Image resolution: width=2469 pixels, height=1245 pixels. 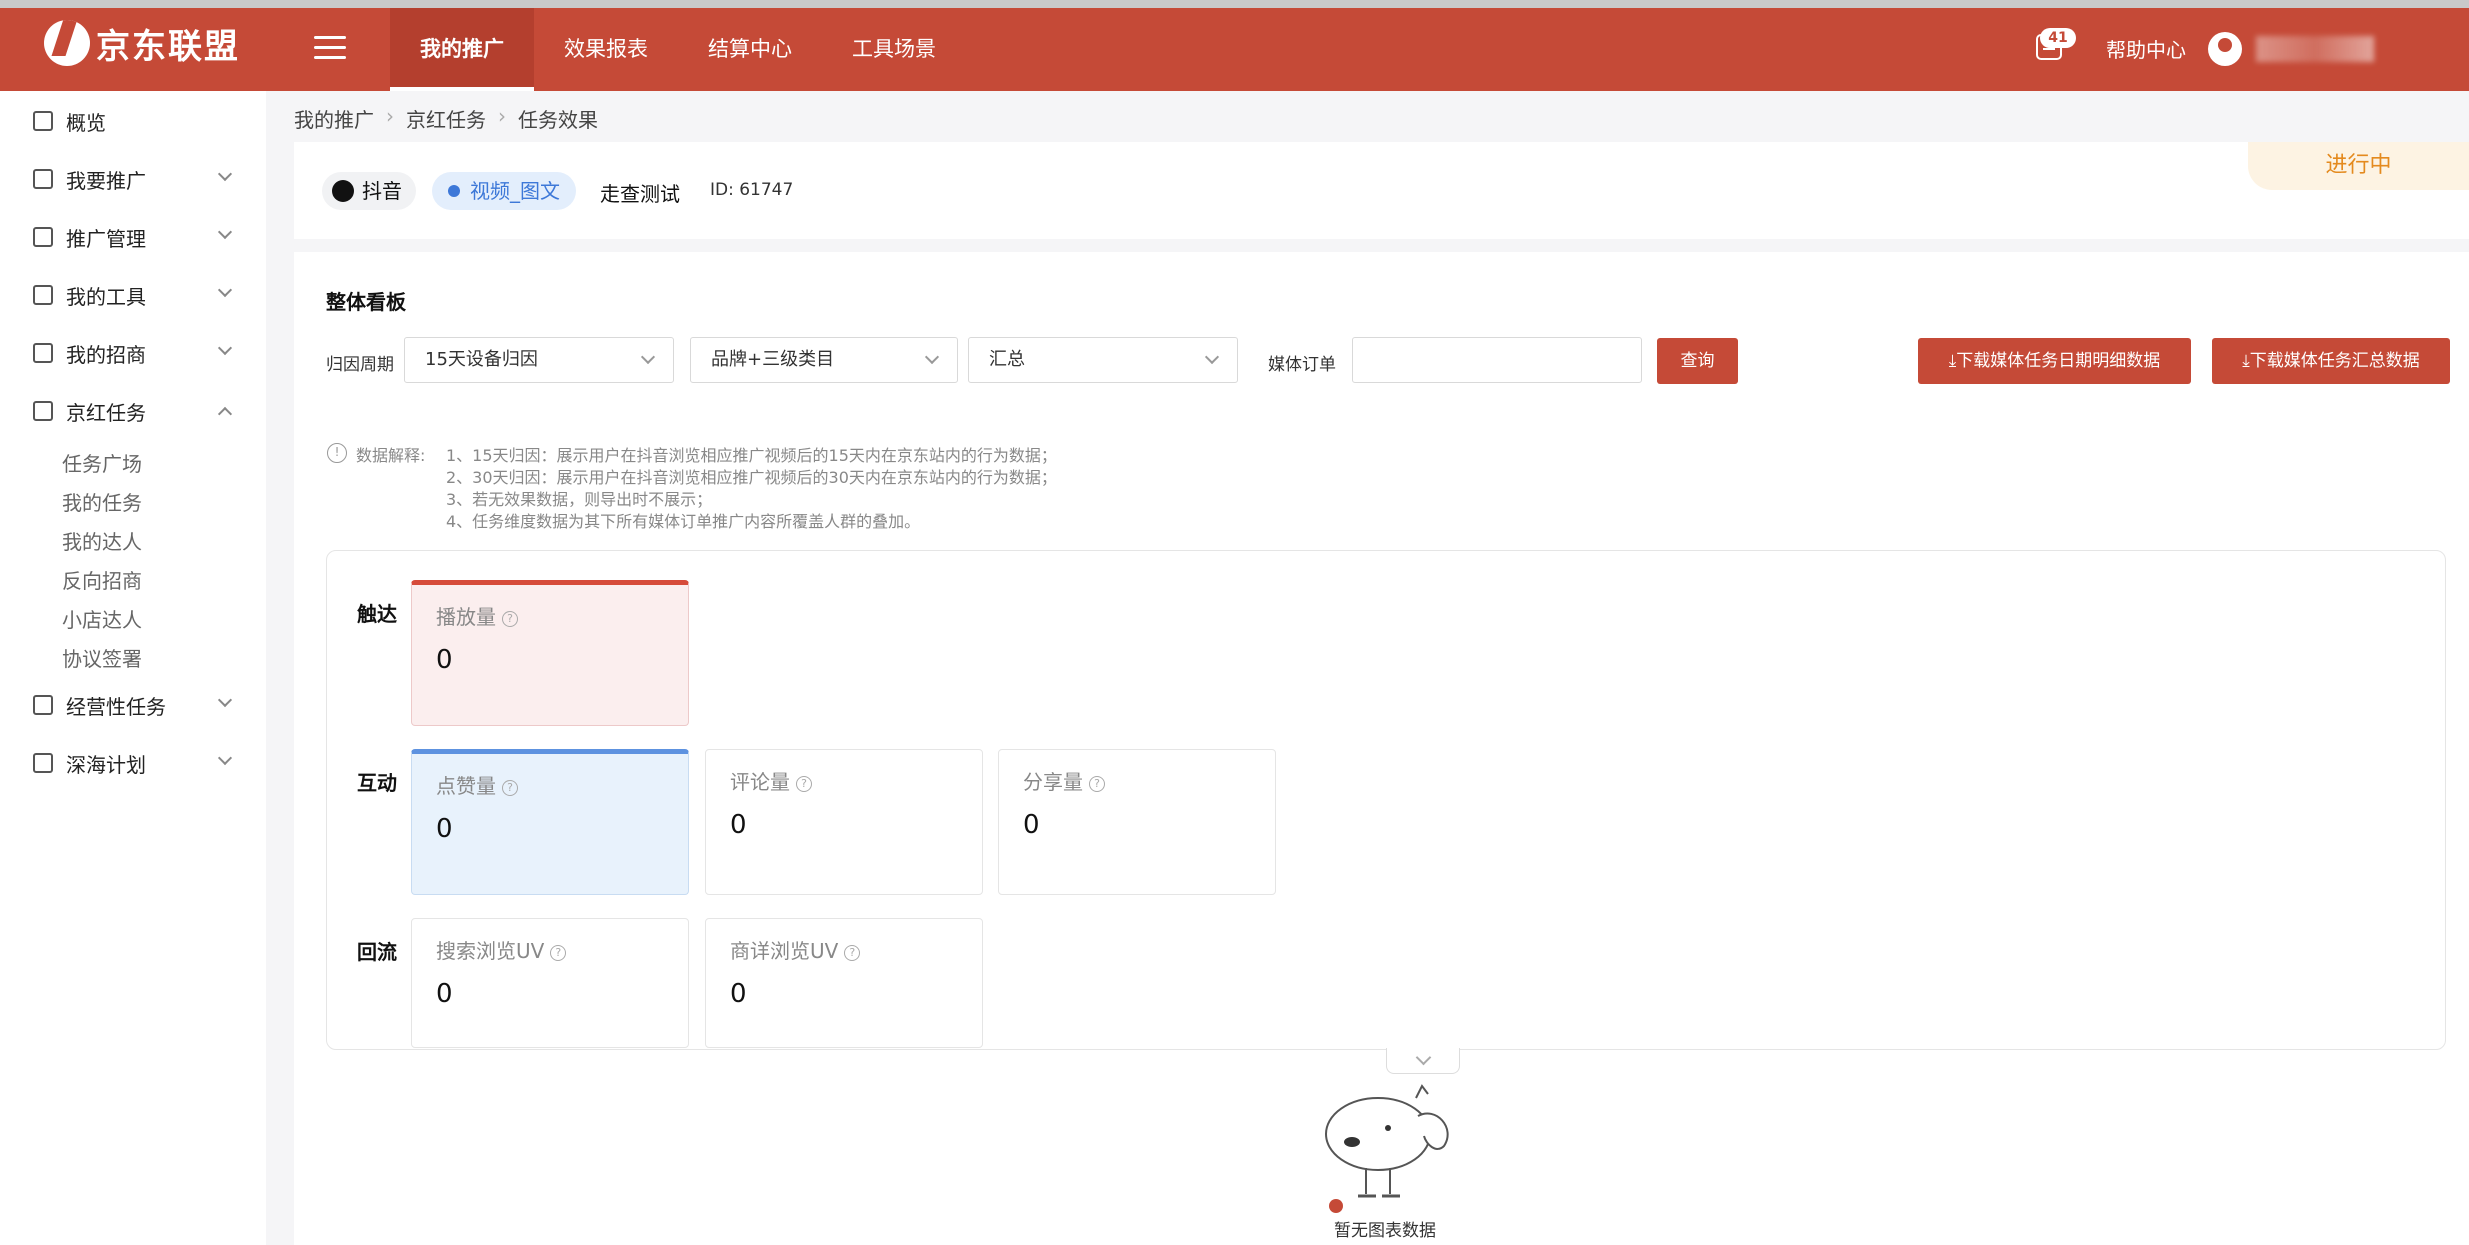 What do you see at coordinates (539, 360) in the screenshot?
I see `attribution-period-select: 15天设备归因` at bounding box center [539, 360].